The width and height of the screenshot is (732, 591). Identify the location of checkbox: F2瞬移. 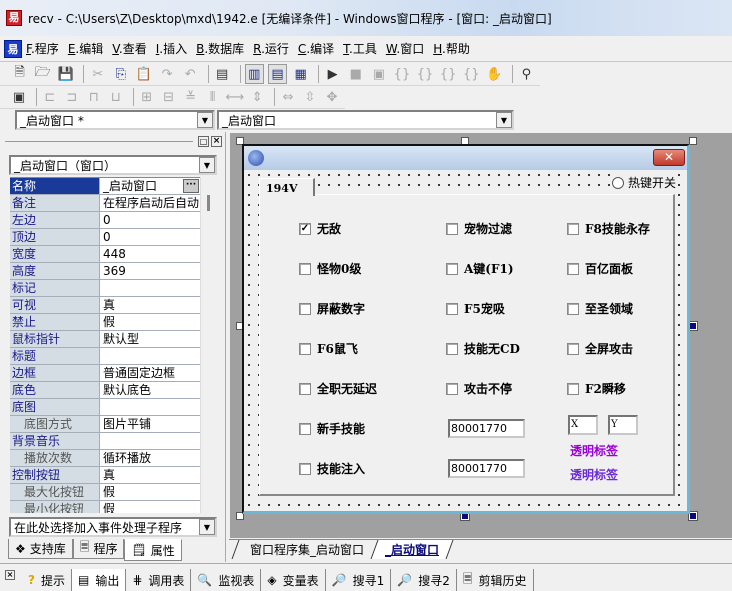
(596, 388).